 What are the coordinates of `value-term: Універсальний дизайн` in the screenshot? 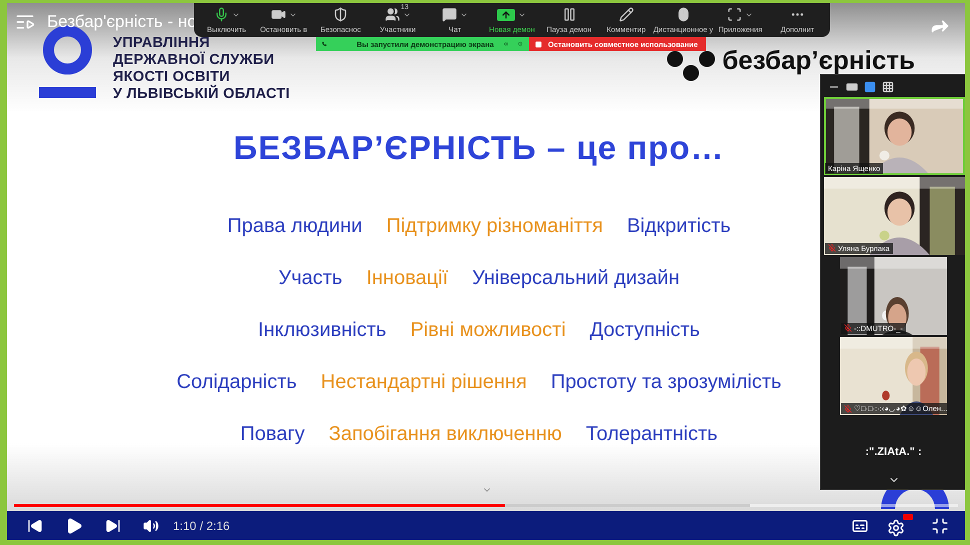 It's located at (576, 278).